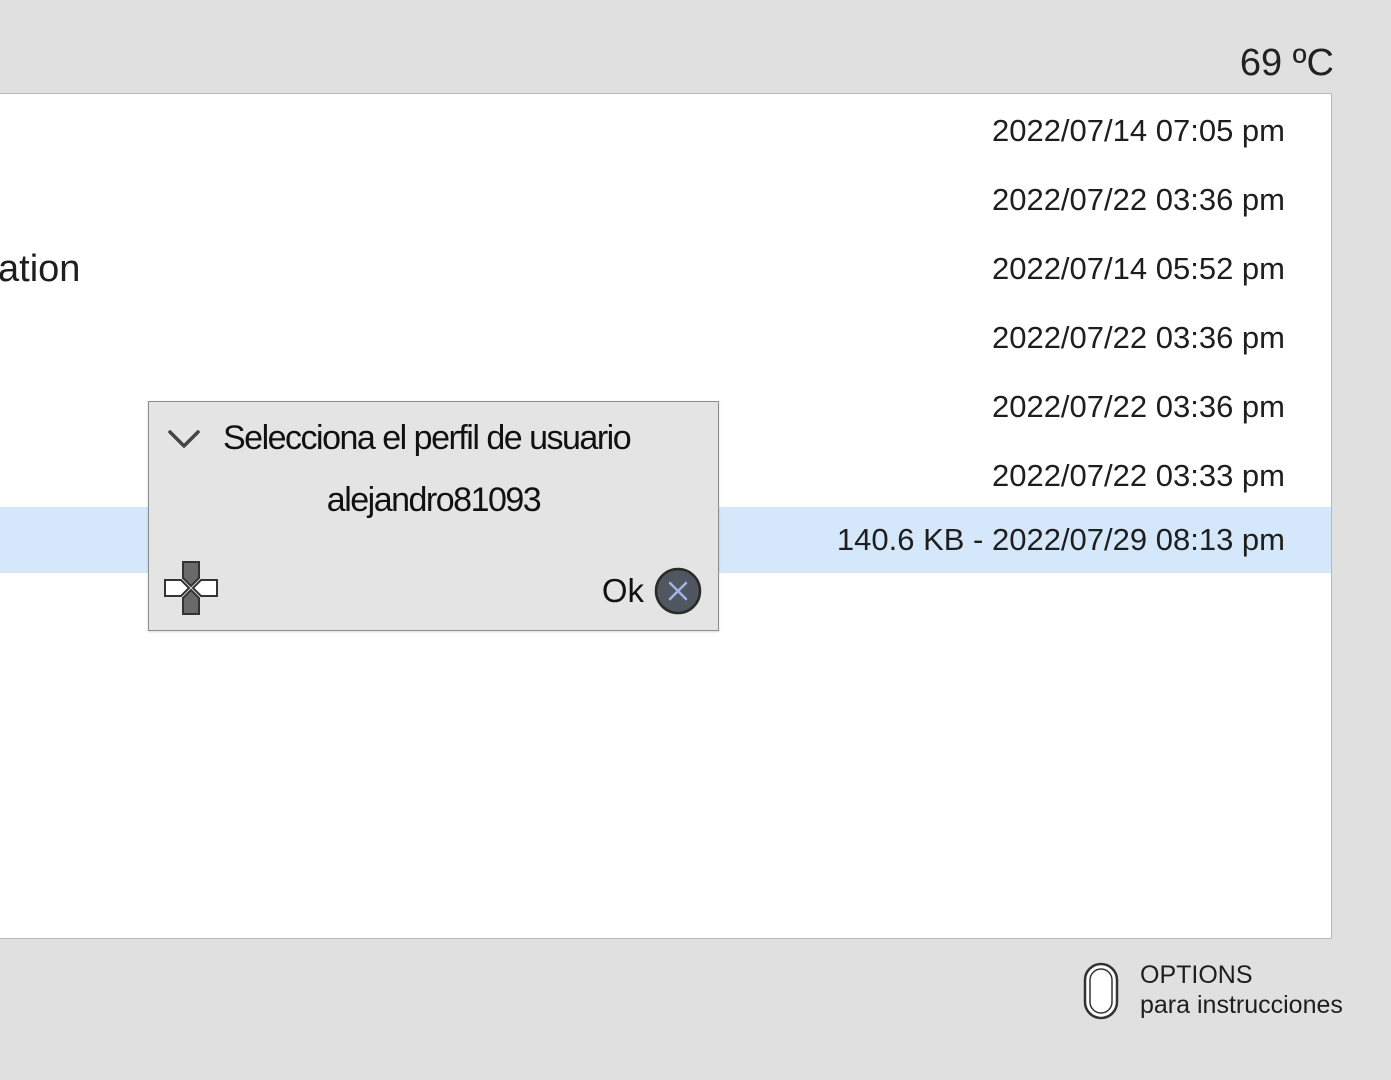 This screenshot has height=1080, width=1391. I want to click on temperature-readout: 69 ºC, so click(1286, 63).